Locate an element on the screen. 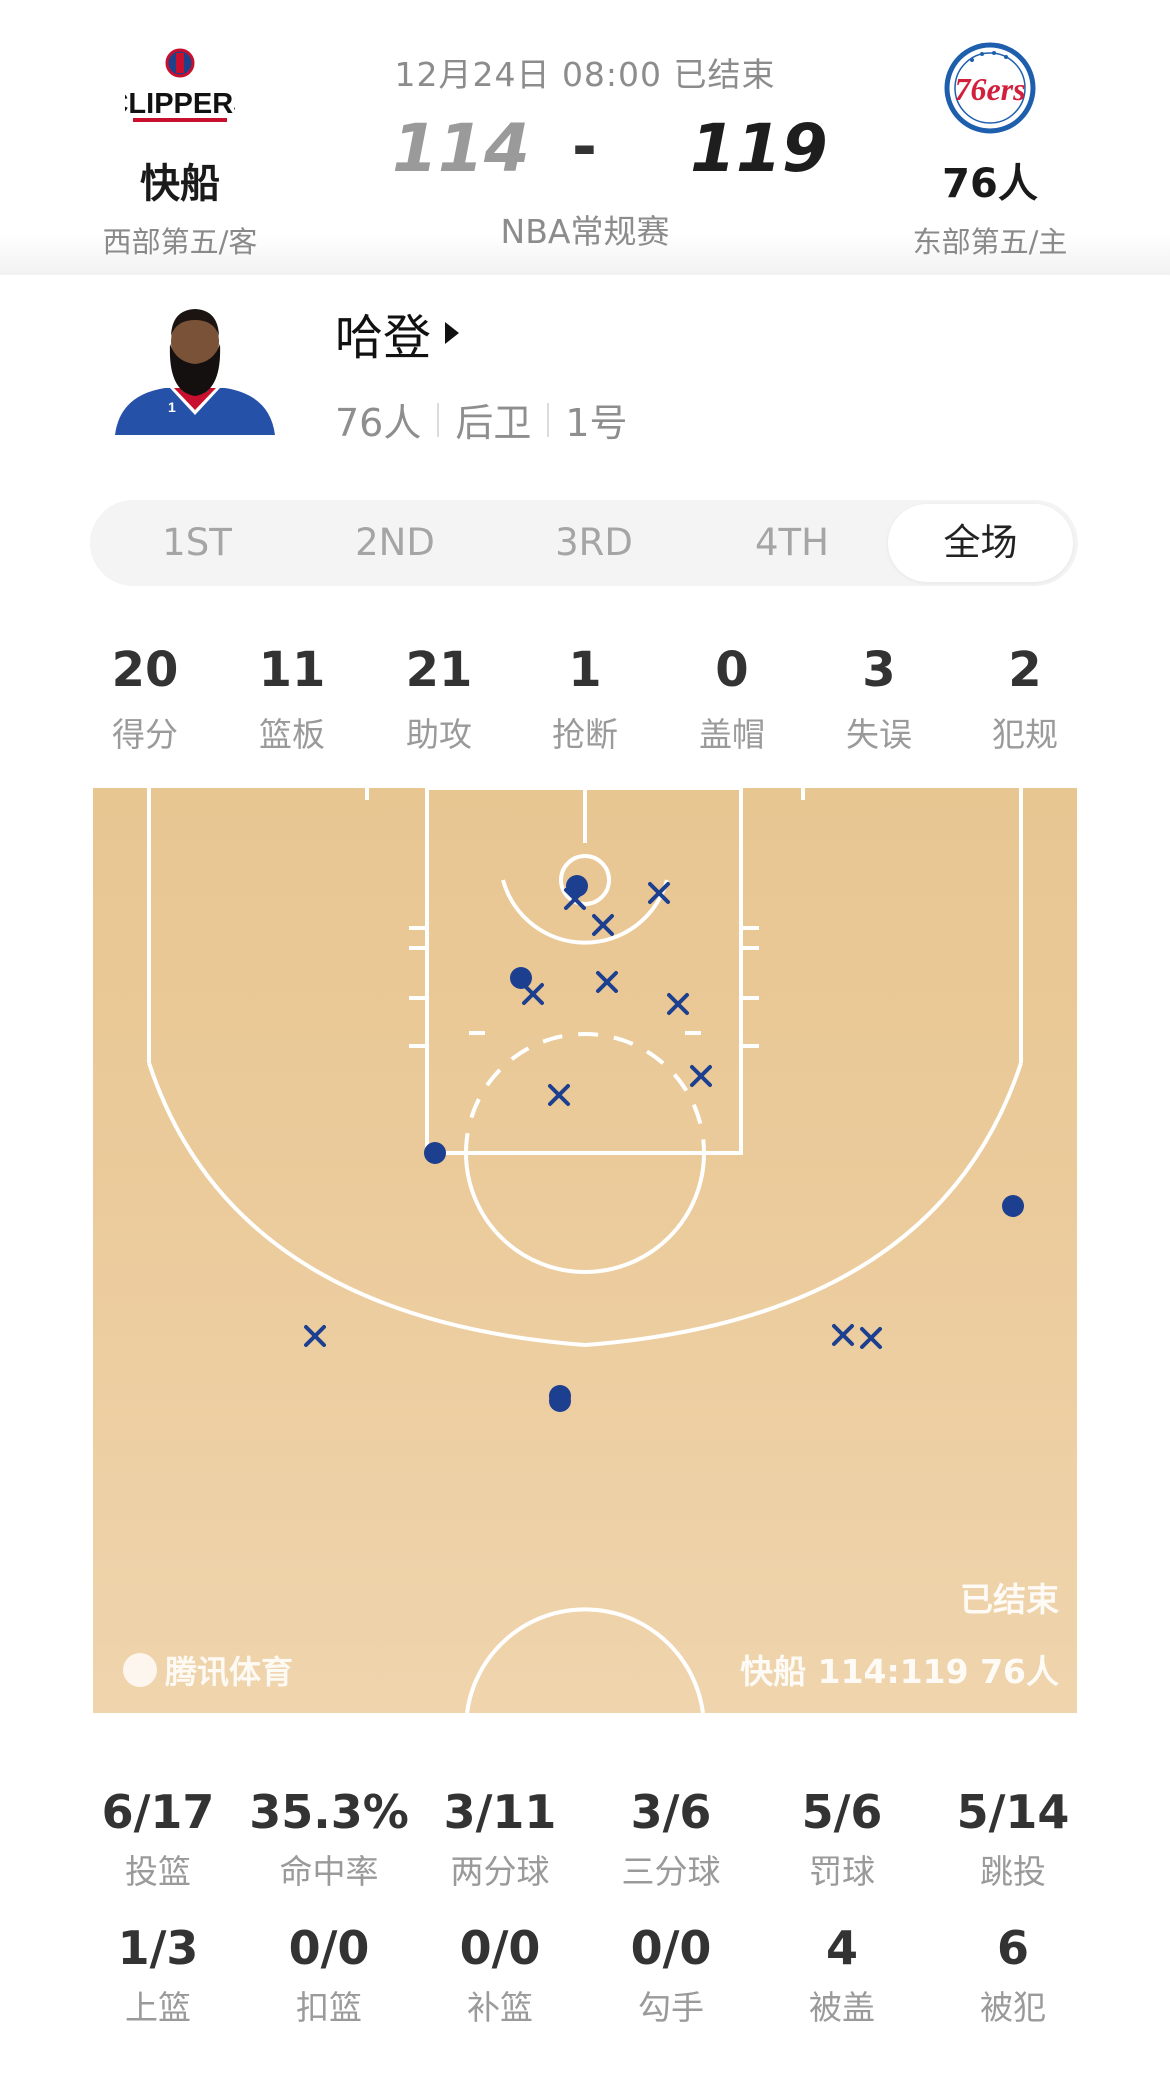  stat-free-throws: 5/6 罚球 is located at coordinates (842, 1839).